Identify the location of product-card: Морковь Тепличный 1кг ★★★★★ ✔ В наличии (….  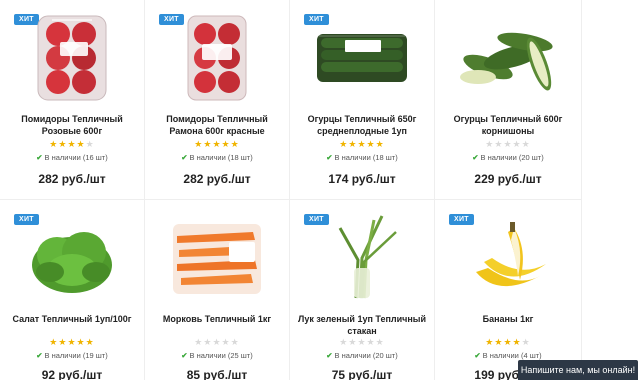
(217, 290).